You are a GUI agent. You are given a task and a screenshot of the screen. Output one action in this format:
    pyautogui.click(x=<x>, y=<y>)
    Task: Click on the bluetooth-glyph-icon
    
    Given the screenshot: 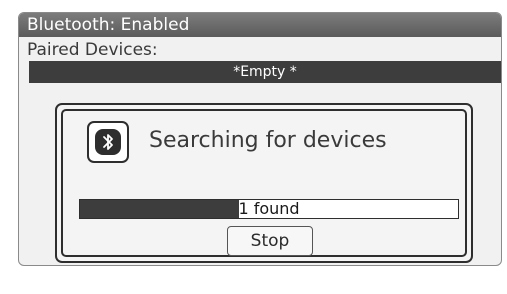 What is the action you would take?
    pyautogui.click(x=108, y=142)
    